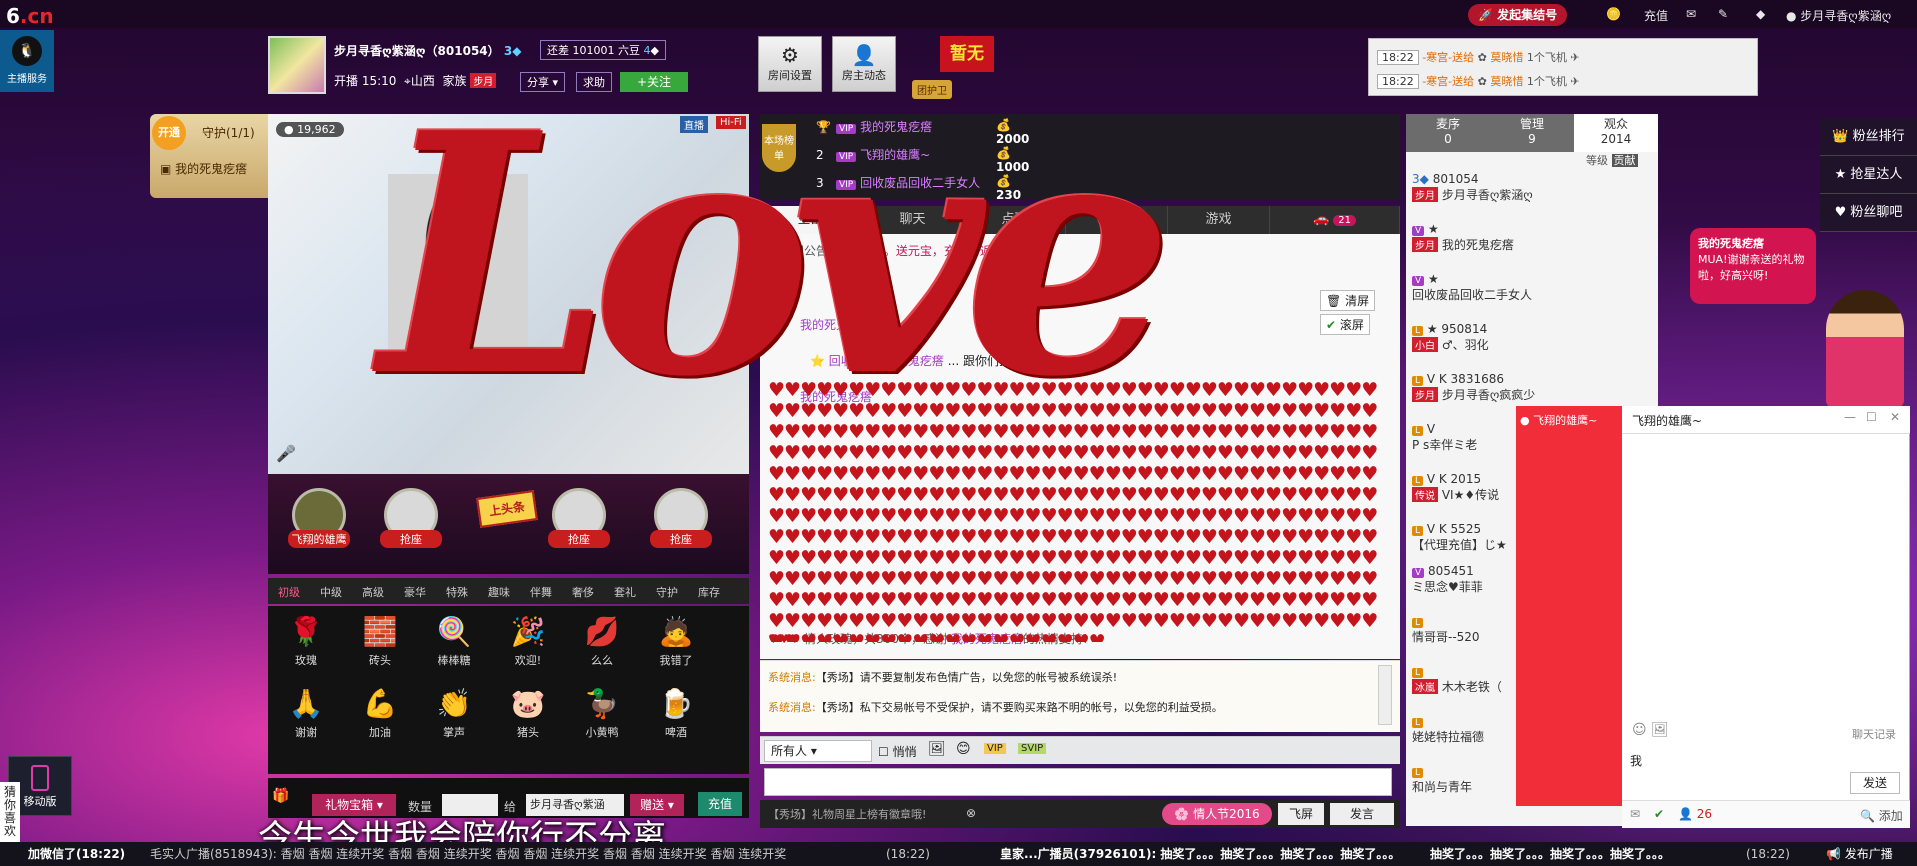 Image resolution: width=1917 pixels, height=866 pixels. What do you see at coordinates (415, 592) in the screenshot?
I see `gift-tab: 豪华` at bounding box center [415, 592].